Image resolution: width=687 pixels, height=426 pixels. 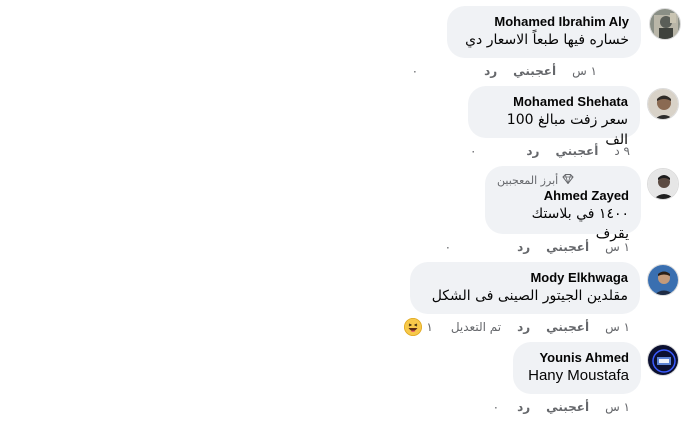 I want to click on comment-author: Mohamed Shehata, so click(x=554, y=102).